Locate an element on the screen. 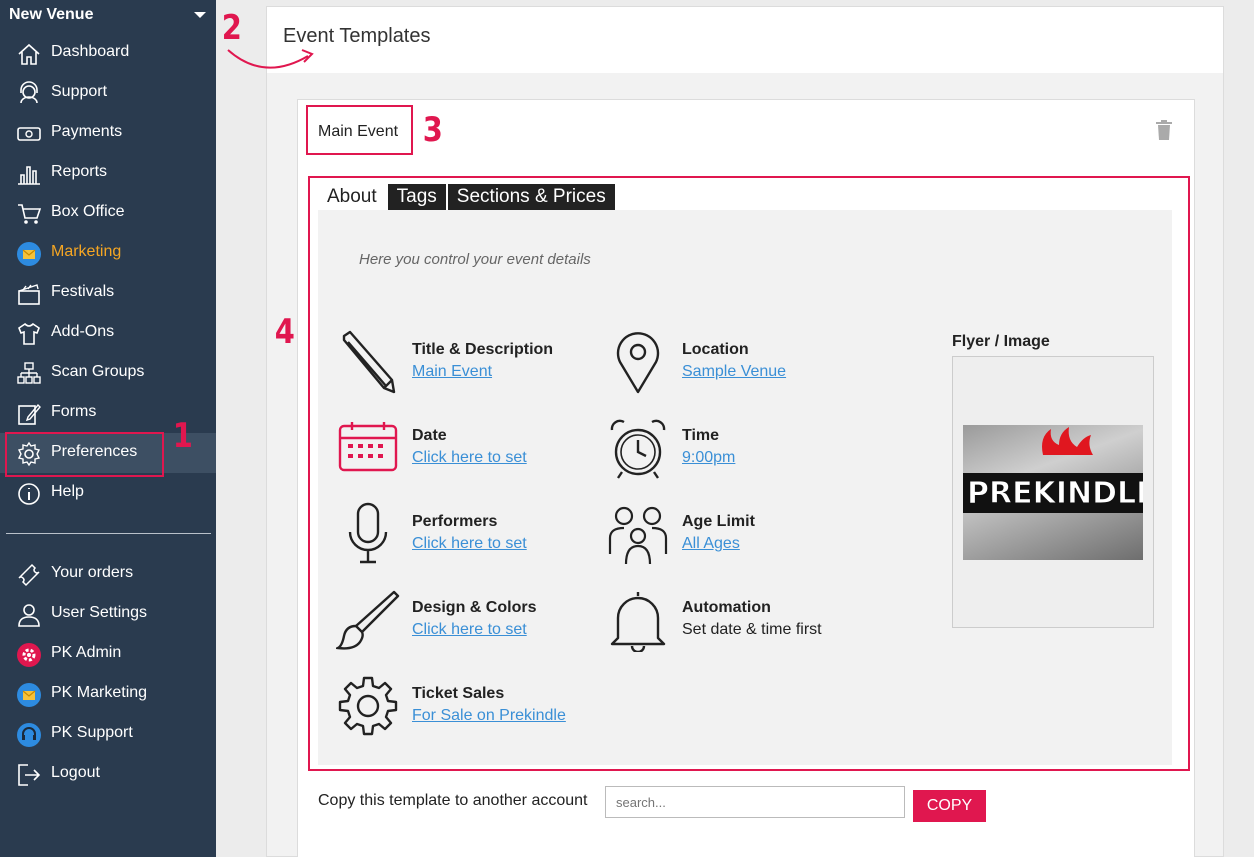 This screenshot has height=857, width=1254. sidebar-item-pk-marketing: PK Marketing is located at coordinates (108, 694).